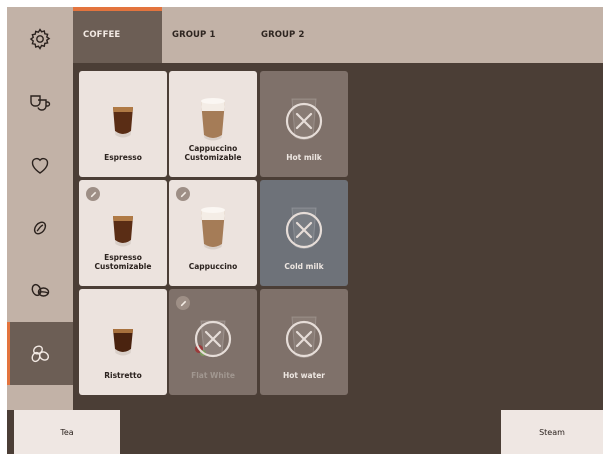 This screenshot has width=603, height=454. Describe the element at coordinates (304, 375) in the screenshot. I see `drink-label: Hot water` at that location.